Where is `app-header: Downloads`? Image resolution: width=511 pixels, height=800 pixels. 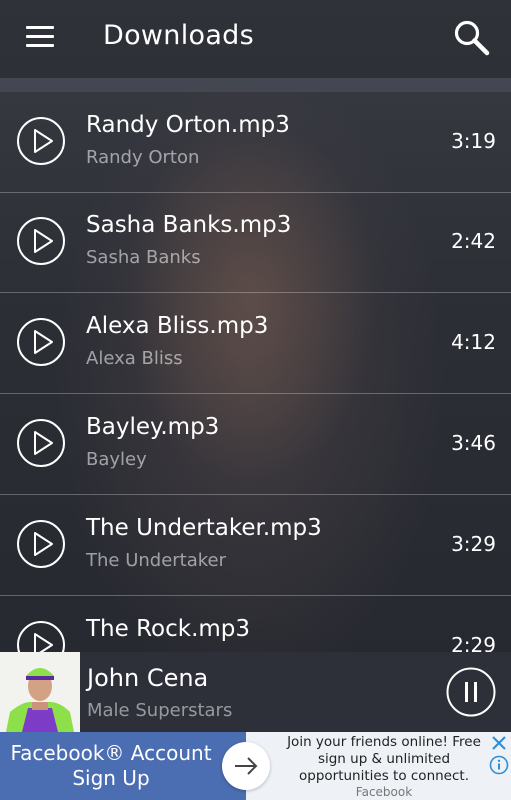
app-header: Downloads is located at coordinates (255, 39).